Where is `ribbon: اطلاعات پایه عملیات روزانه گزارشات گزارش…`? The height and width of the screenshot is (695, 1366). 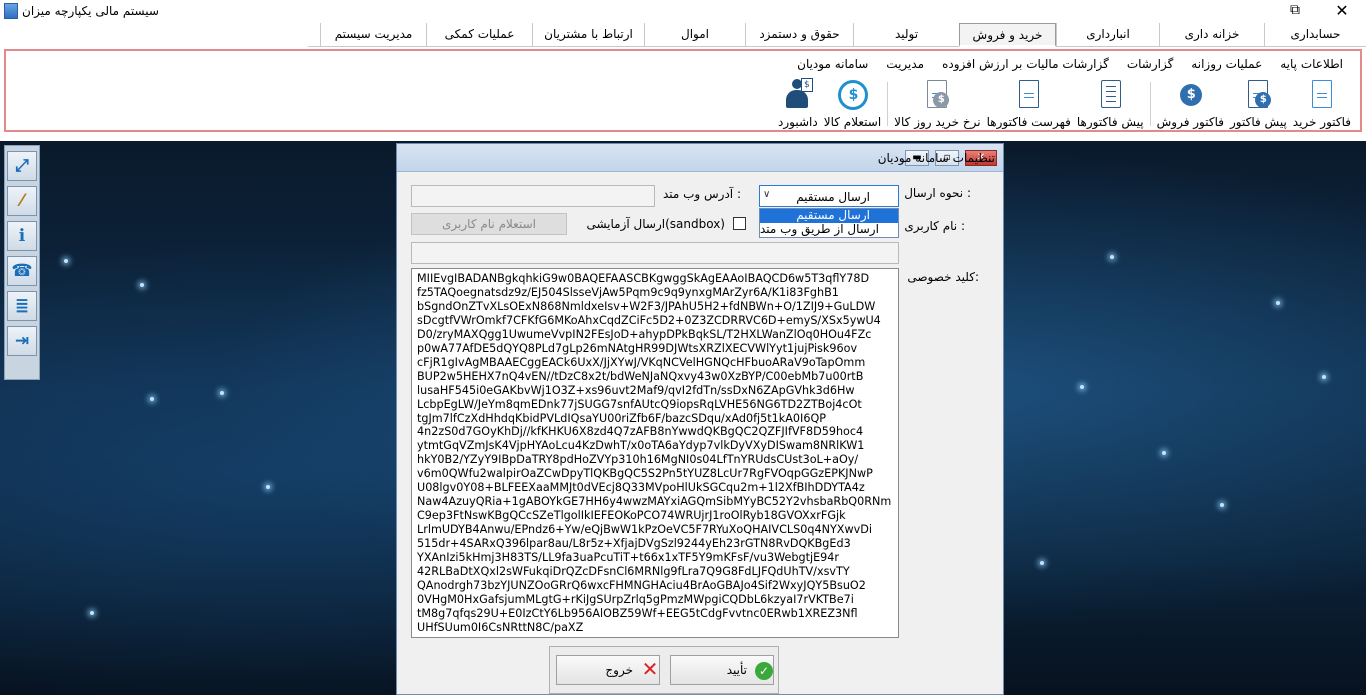
ribbon: اطلاعات پایه عملیات روزانه گزارشات گزارش… is located at coordinates (683, 90).